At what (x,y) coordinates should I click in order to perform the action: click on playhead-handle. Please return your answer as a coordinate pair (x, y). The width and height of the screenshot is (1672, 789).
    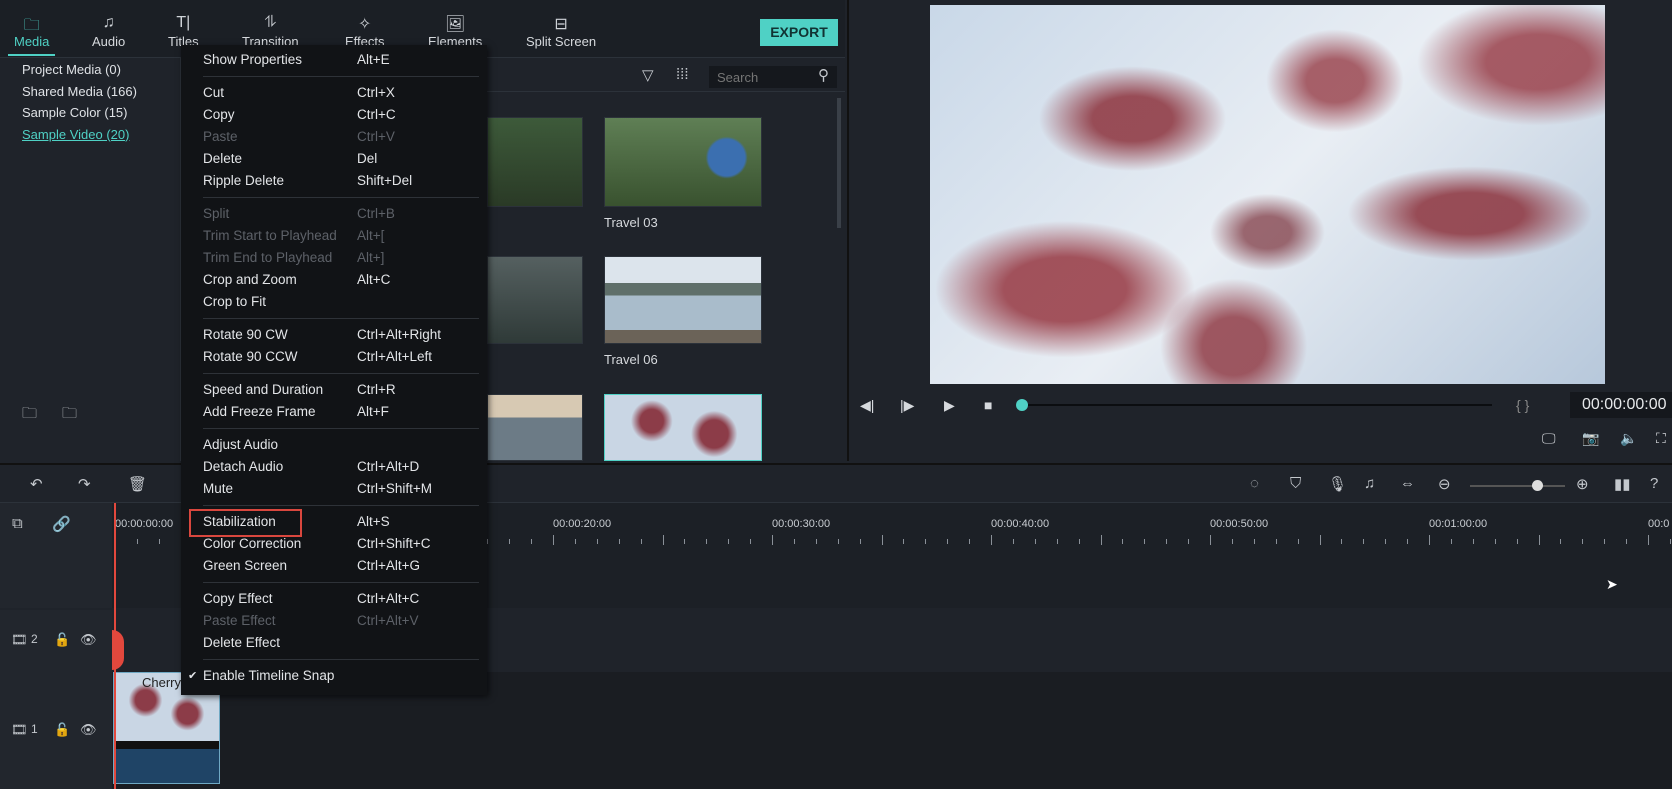
    Looking at the image, I should click on (118, 650).